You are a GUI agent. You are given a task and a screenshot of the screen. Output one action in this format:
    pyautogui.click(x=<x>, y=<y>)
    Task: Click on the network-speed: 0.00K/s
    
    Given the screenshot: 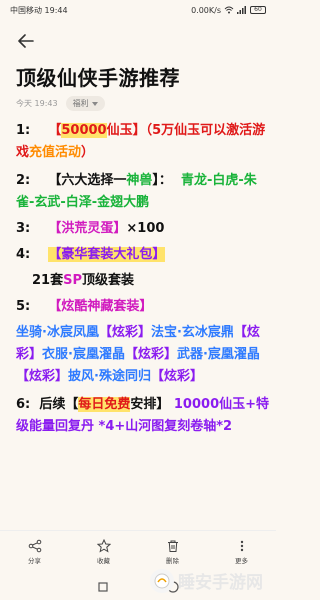 What is the action you would take?
    pyautogui.click(x=206, y=10)
    